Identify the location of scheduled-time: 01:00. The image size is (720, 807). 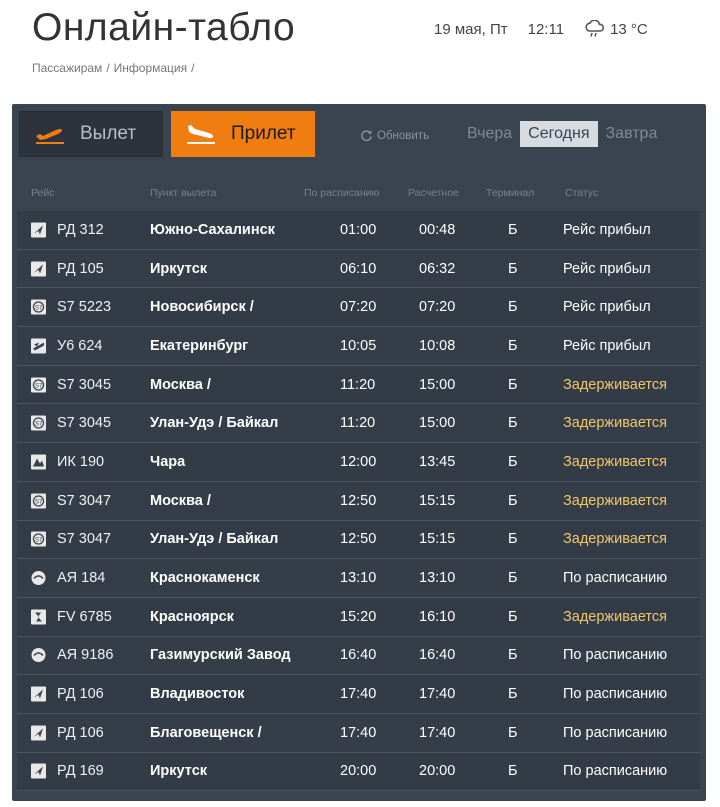
(358, 229).